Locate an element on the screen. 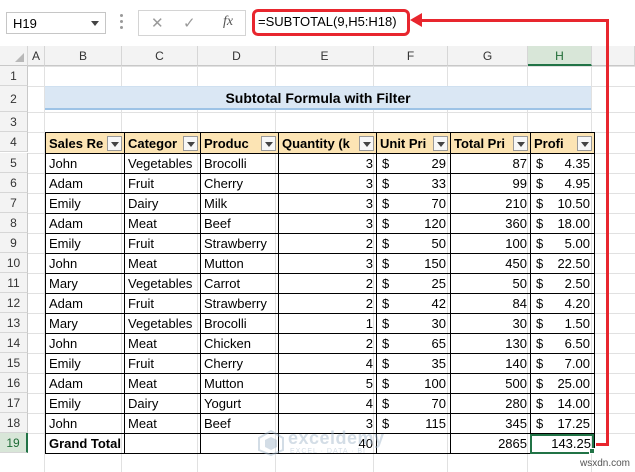 The width and height of the screenshot is (635, 472). table-cell-currency: $10.50 is located at coordinates (562, 203).